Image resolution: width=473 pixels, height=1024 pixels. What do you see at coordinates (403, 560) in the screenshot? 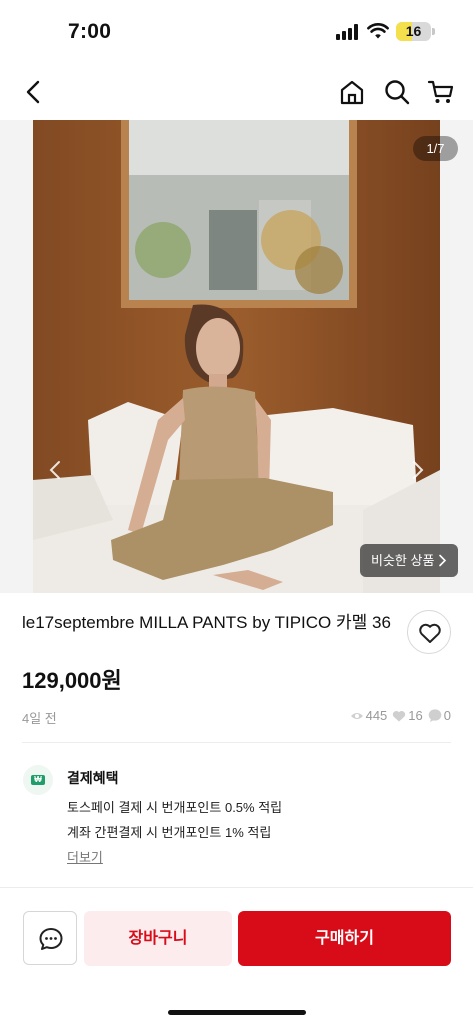
I see `similar-products-label: 비슷한 상품` at bounding box center [403, 560].